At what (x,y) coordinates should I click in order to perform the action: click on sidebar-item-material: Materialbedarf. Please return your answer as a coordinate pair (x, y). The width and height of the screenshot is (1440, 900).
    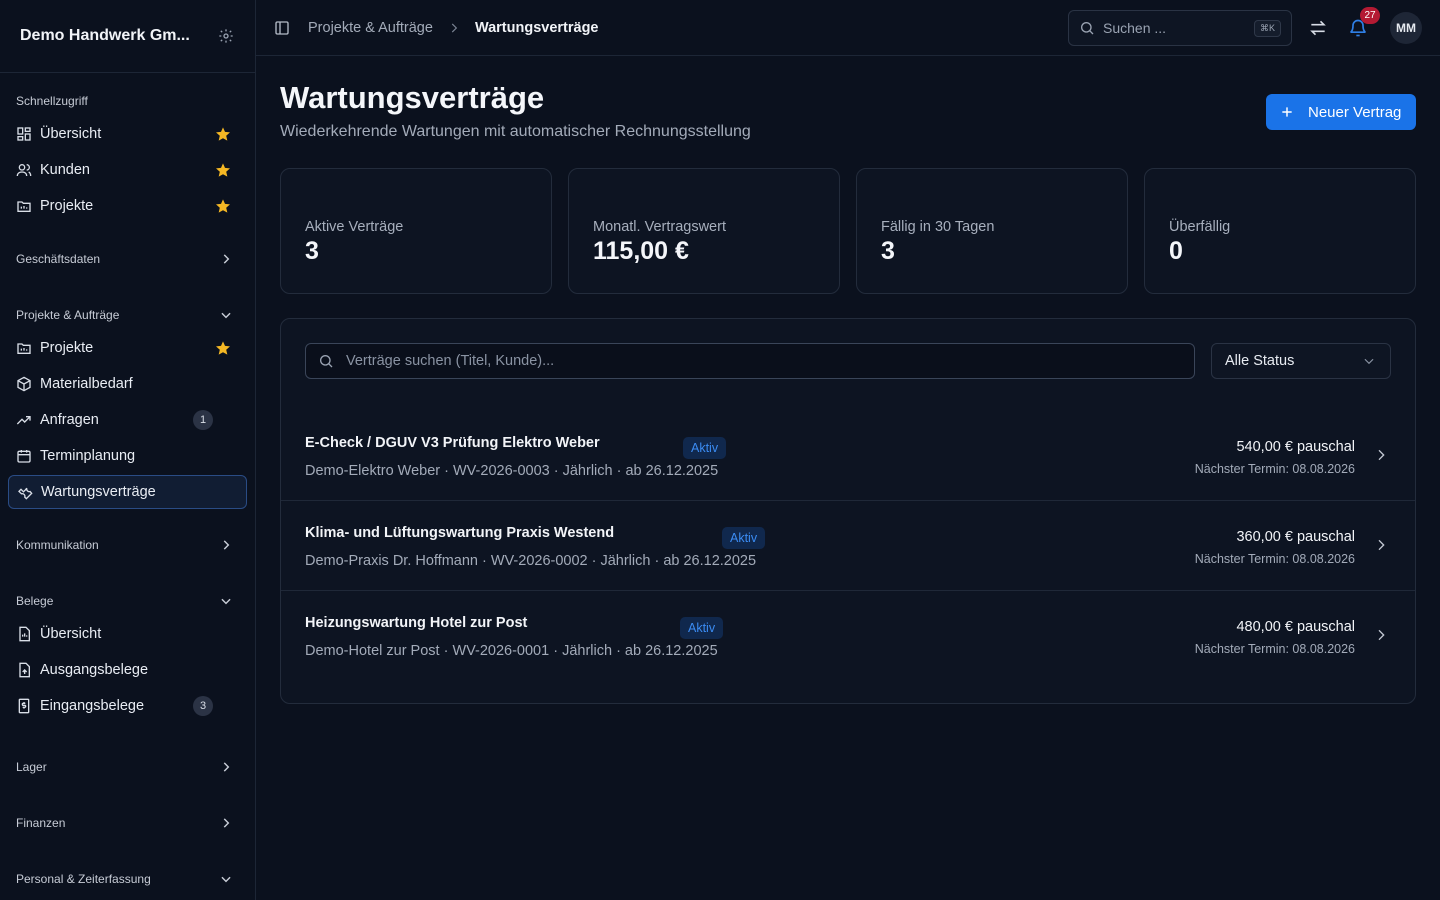
    Looking at the image, I should click on (127, 384).